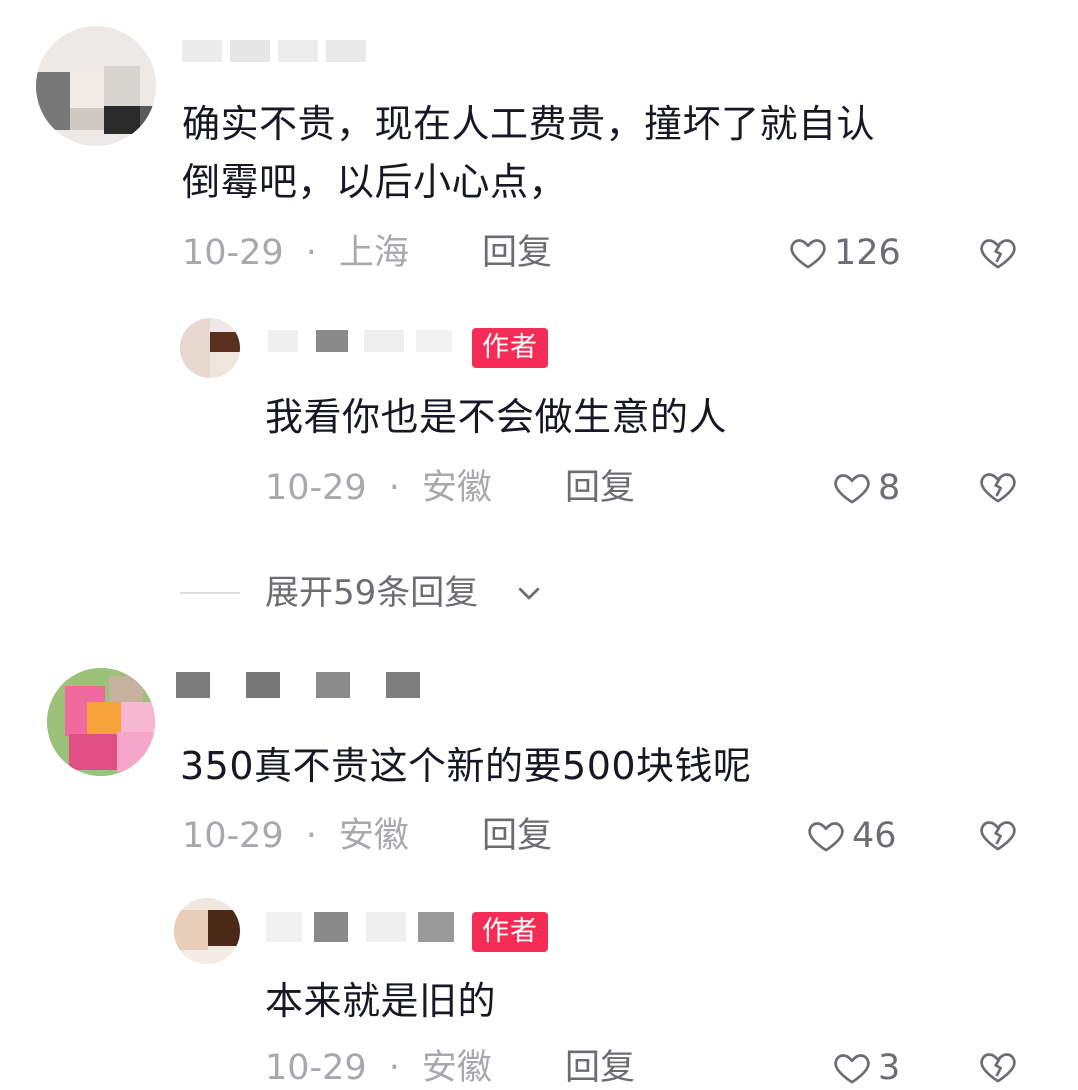 The height and width of the screenshot is (1090, 1078). Describe the element at coordinates (210, 593) in the screenshot. I see `divider` at that location.